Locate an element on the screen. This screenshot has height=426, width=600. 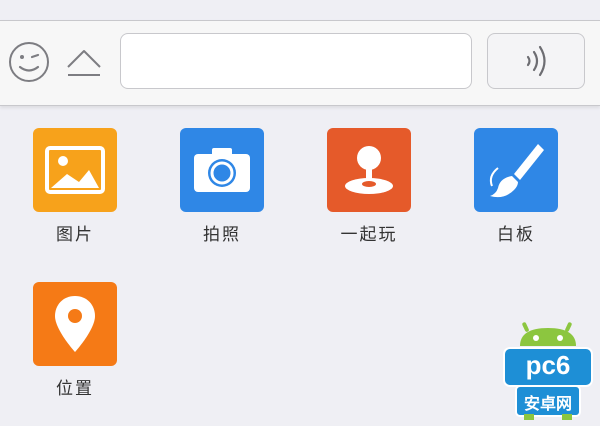
watermark-subtitle: 安卓网 is located at coordinates (547, 403).